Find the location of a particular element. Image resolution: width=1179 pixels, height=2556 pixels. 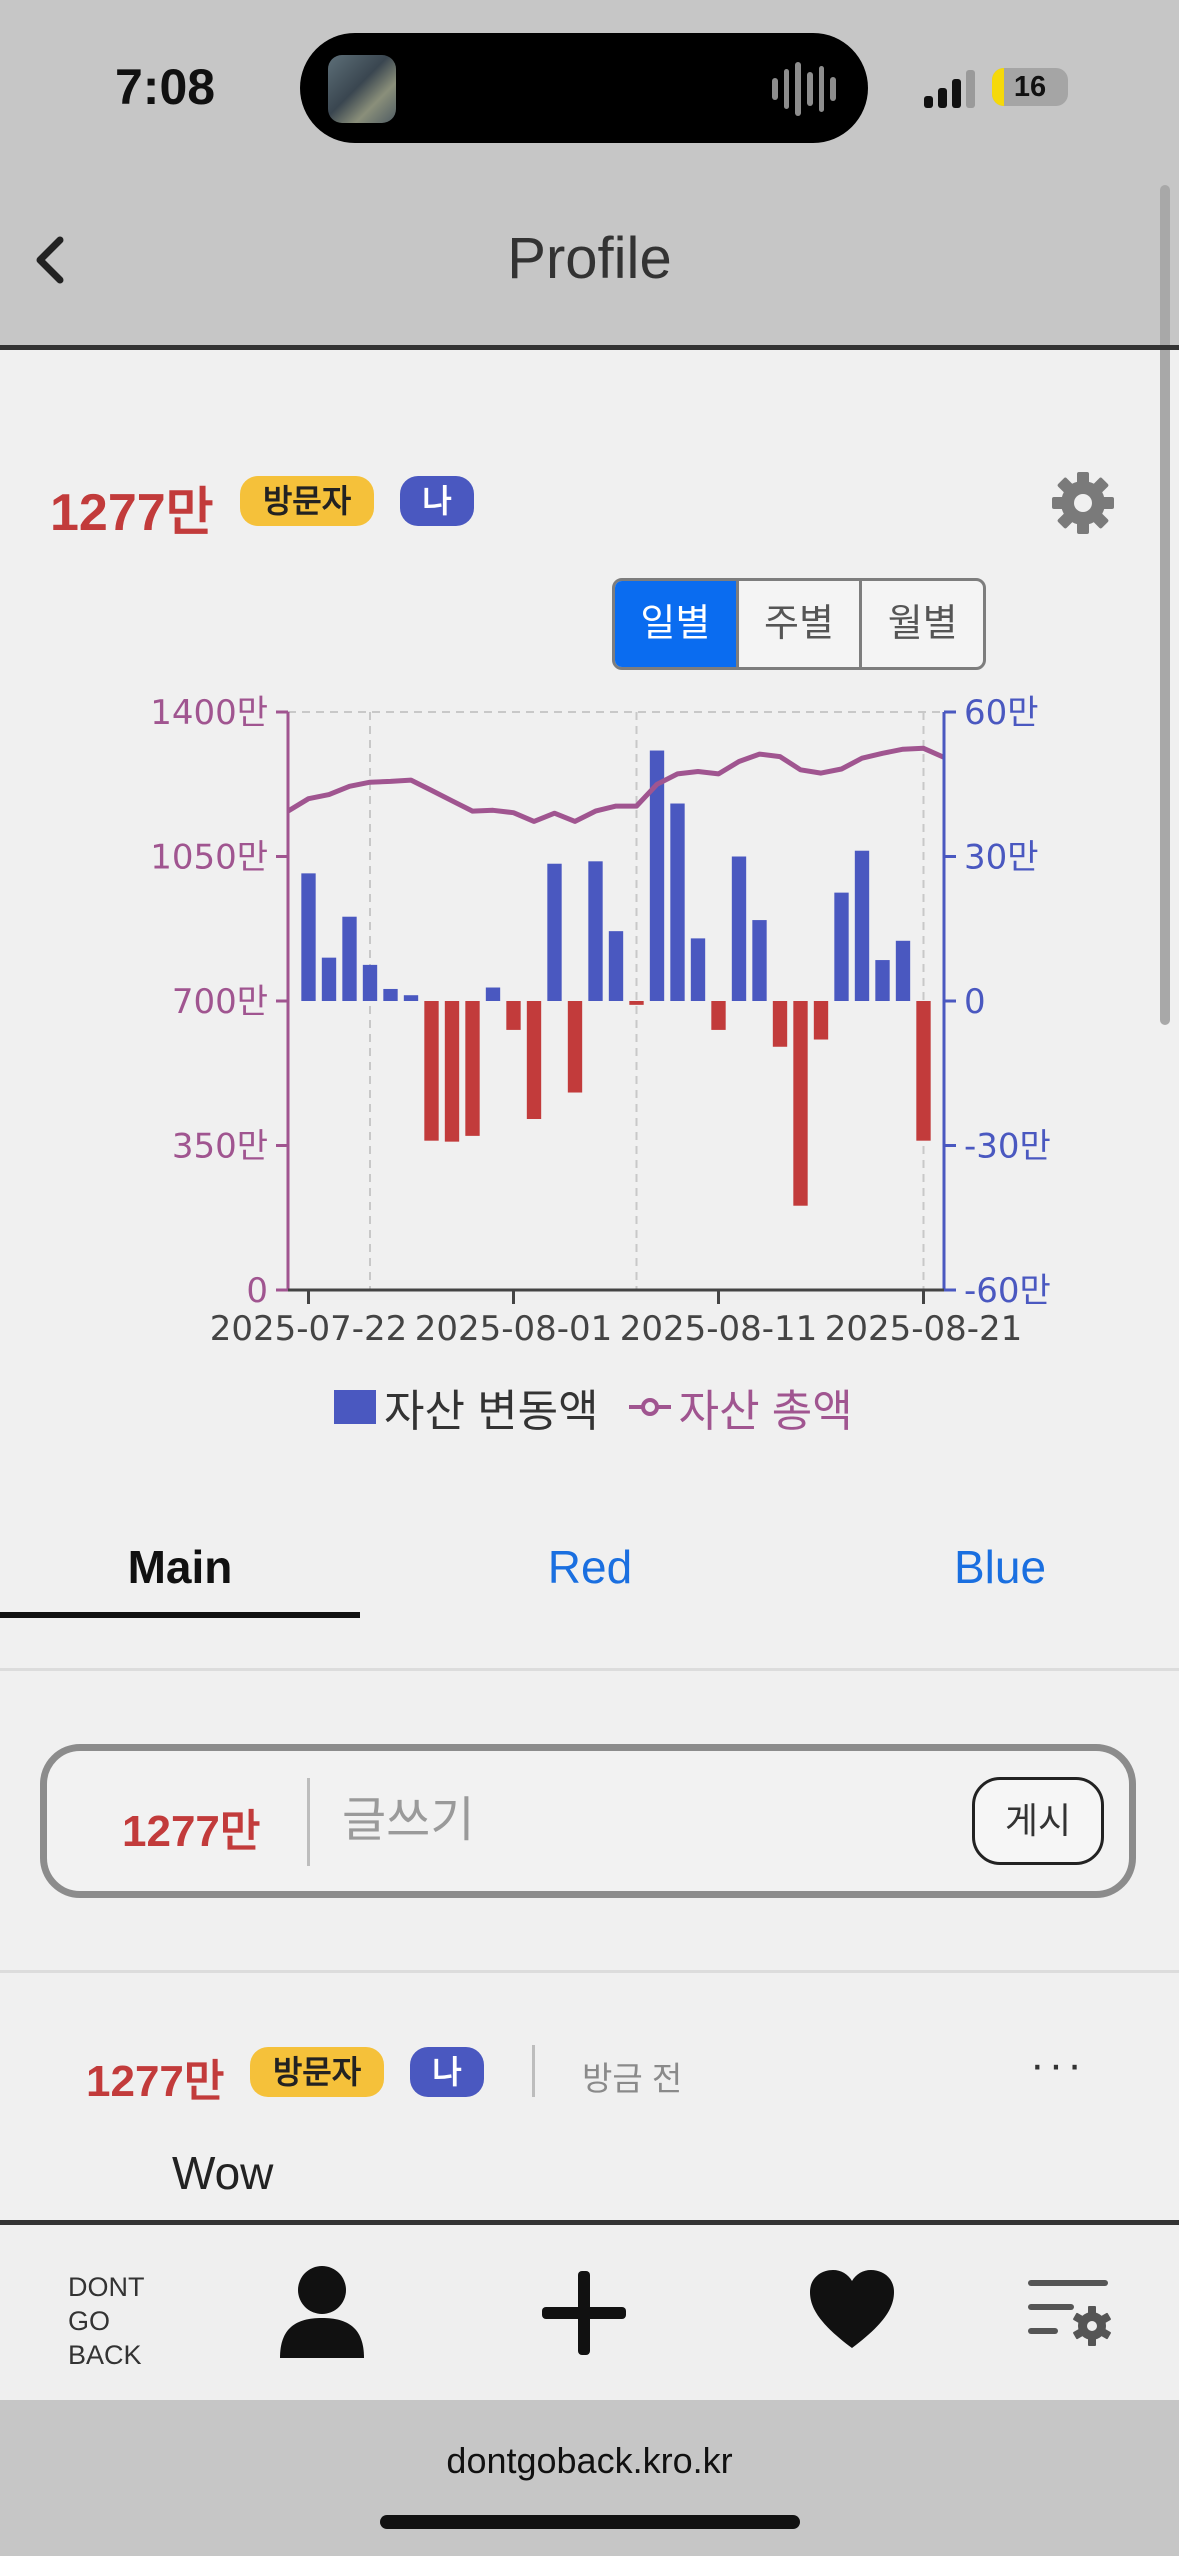

right-tick-label: 30만 is located at coordinates (1001, 858).